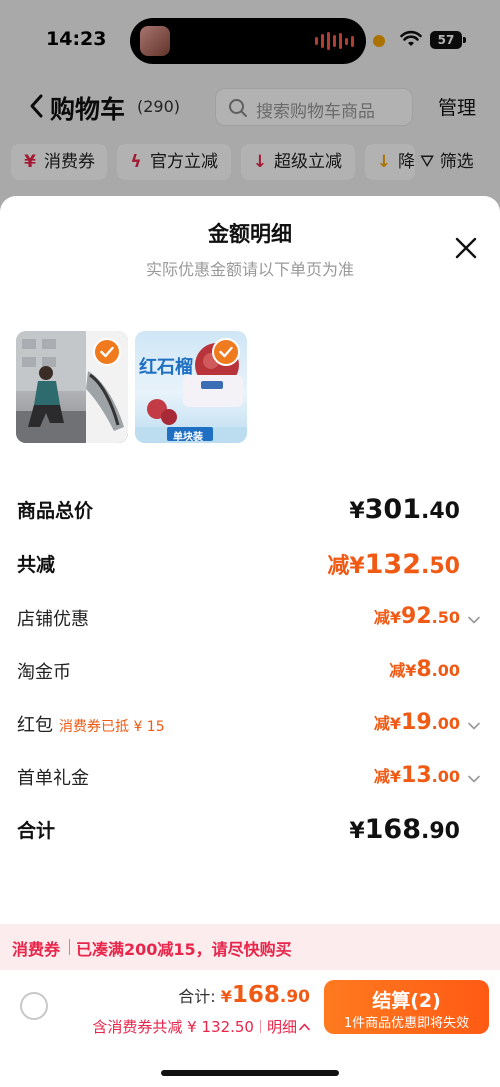 This screenshot has height=1087, width=500. What do you see at coordinates (55, 511) in the screenshot?
I see `total-price-label: 商品总价` at bounding box center [55, 511].